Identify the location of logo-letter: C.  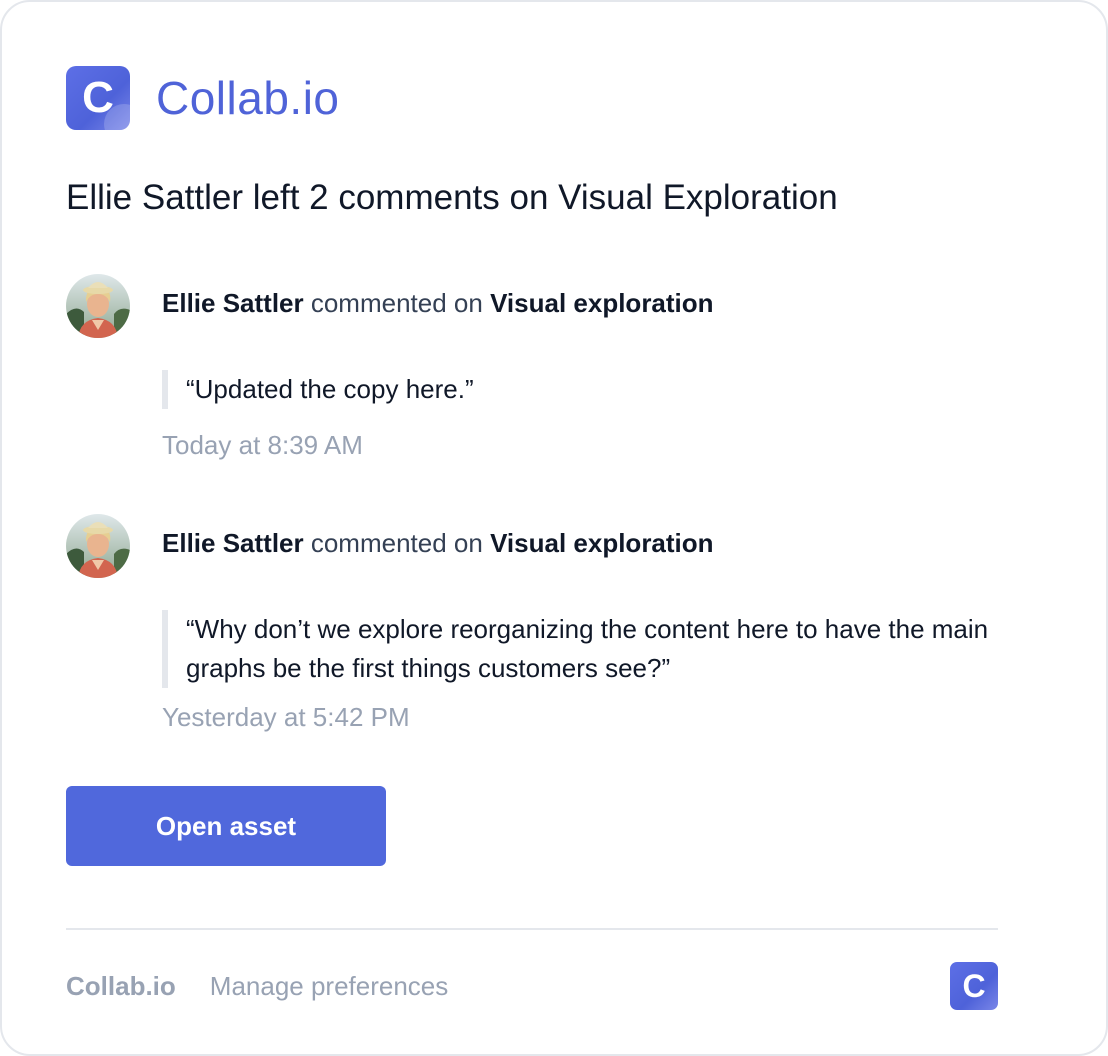
(98, 97).